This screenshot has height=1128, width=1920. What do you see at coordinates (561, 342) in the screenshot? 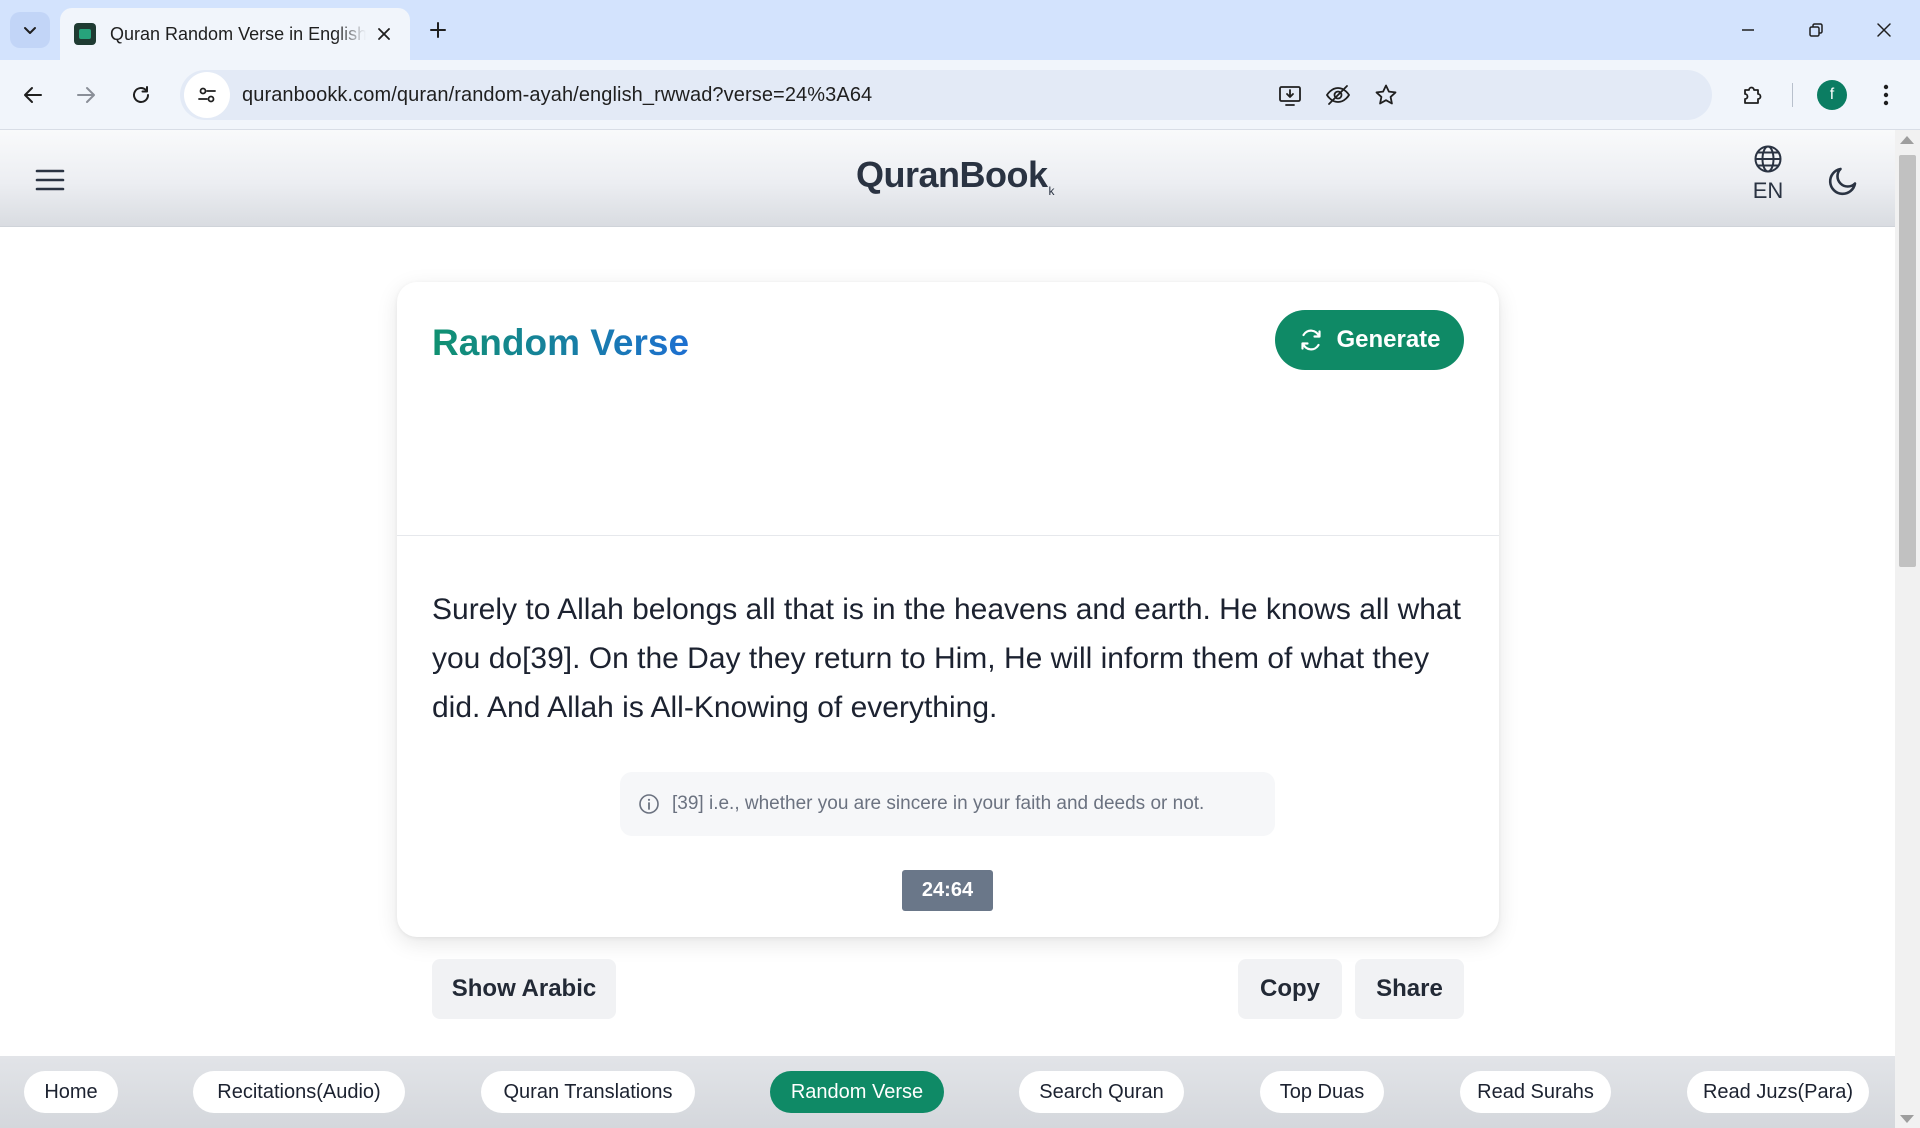
I see `card-title: Random Verse` at bounding box center [561, 342].